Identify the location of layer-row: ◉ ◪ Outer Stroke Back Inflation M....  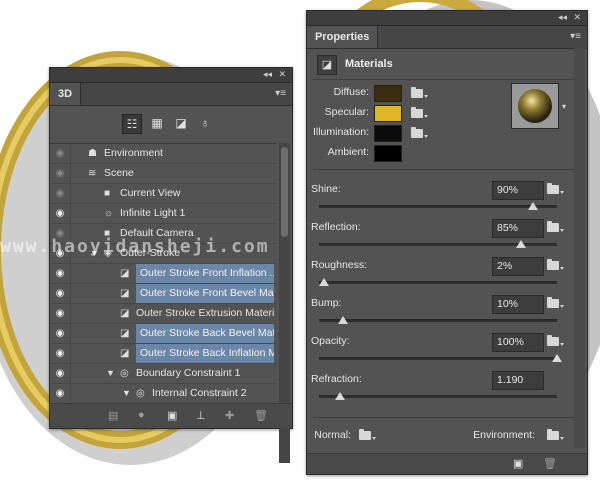
(163, 354).